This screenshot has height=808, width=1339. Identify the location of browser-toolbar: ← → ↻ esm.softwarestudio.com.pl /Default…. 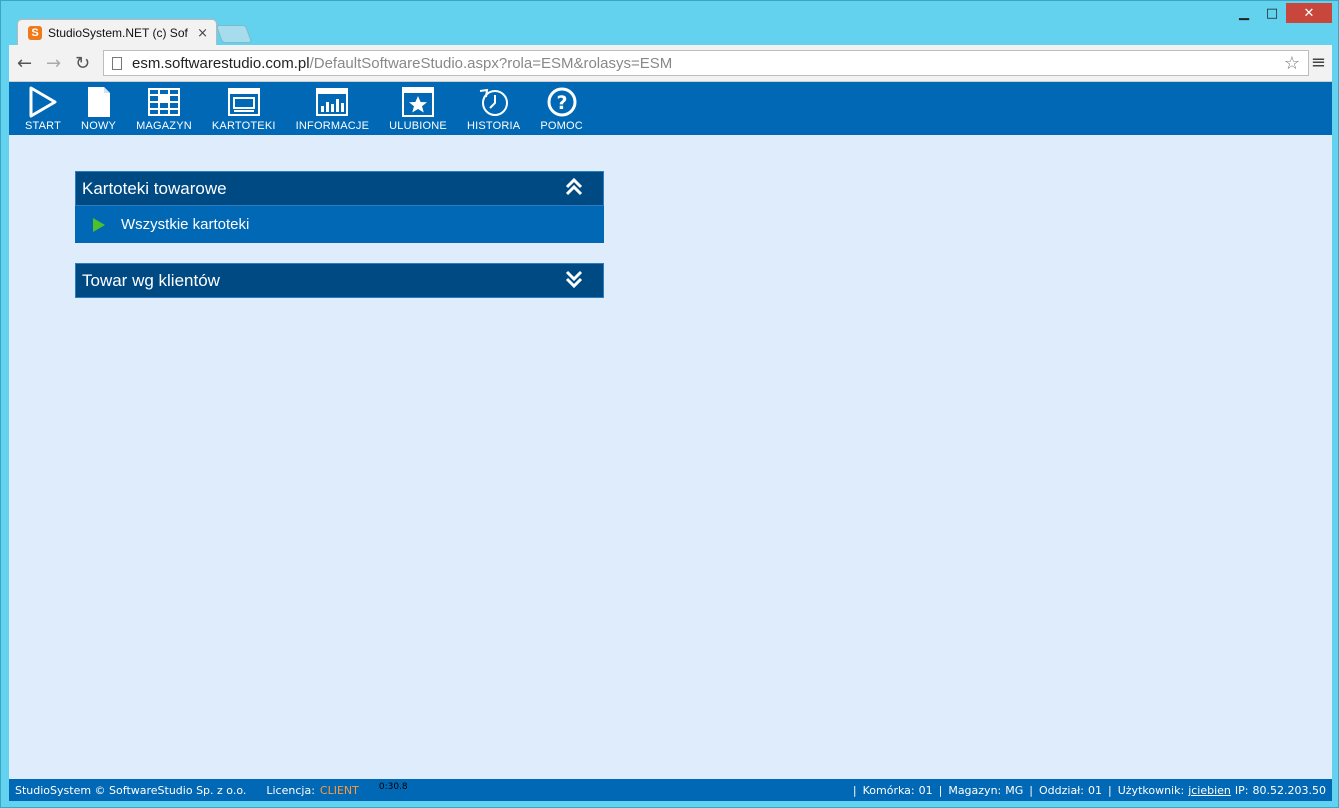
(670, 63).